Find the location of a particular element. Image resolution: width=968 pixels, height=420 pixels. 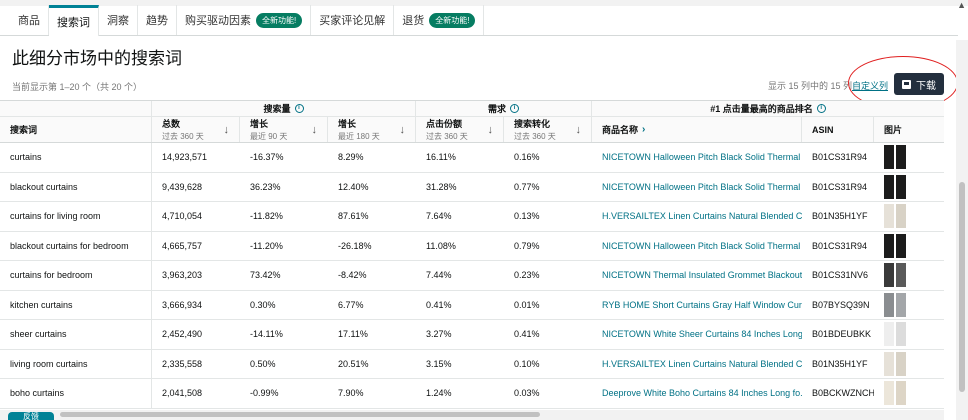

asin-cell: B07BYSQ39N is located at coordinates (841, 304).